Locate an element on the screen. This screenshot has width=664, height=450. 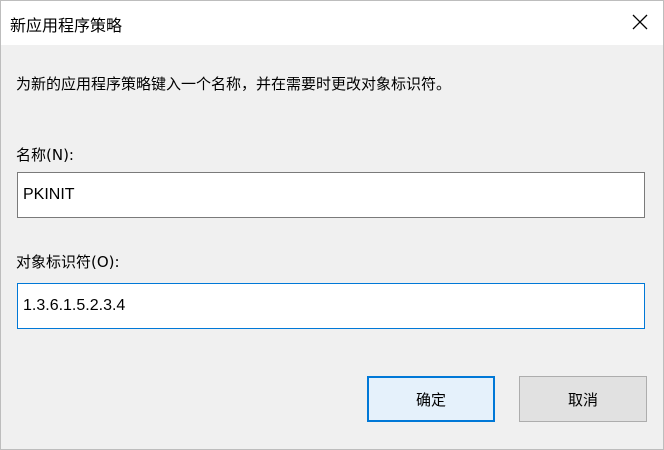
cancel-button: 取消 is located at coordinates (583, 399).